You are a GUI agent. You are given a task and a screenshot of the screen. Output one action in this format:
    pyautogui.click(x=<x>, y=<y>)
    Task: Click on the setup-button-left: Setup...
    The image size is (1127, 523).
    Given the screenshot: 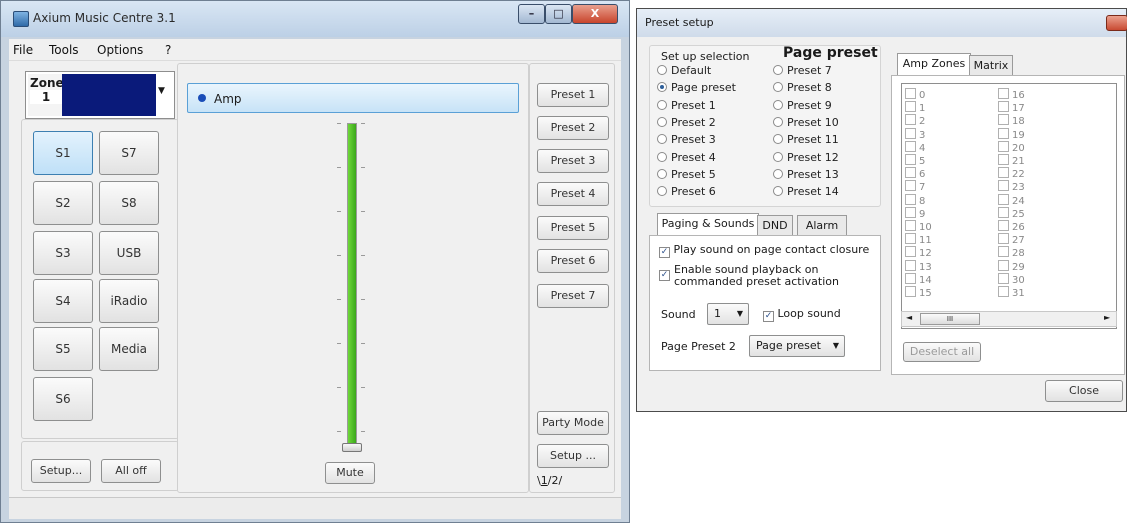 What is the action you would take?
    pyautogui.click(x=61, y=471)
    